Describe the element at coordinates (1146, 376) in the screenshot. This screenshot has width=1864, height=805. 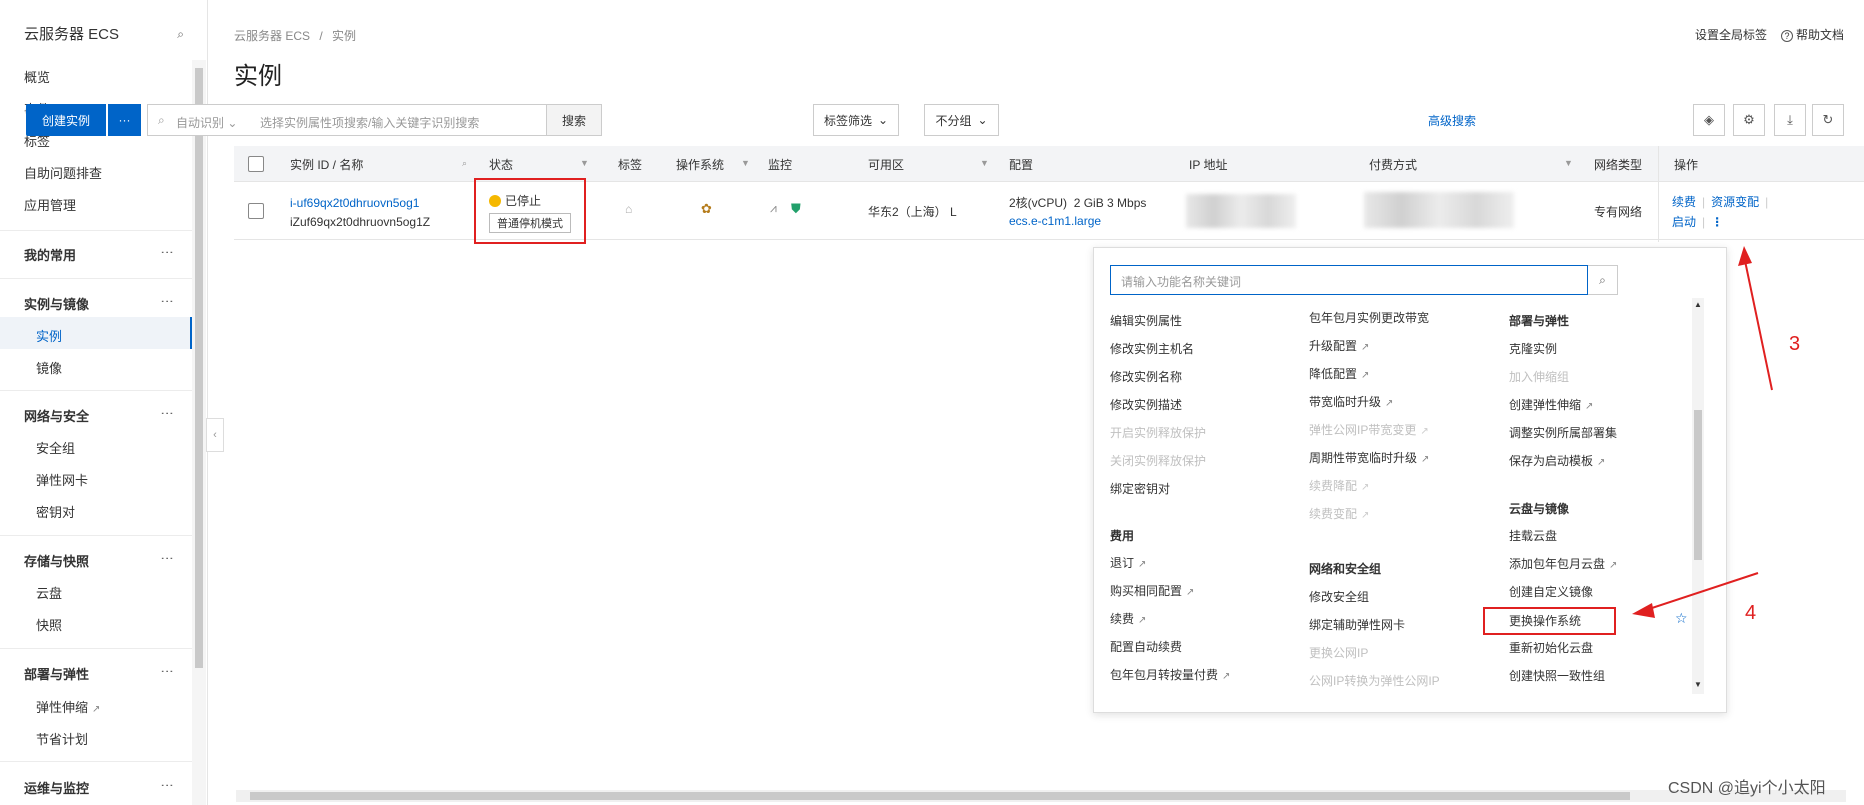
I see `menu-item: 修改实例名称` at that location.